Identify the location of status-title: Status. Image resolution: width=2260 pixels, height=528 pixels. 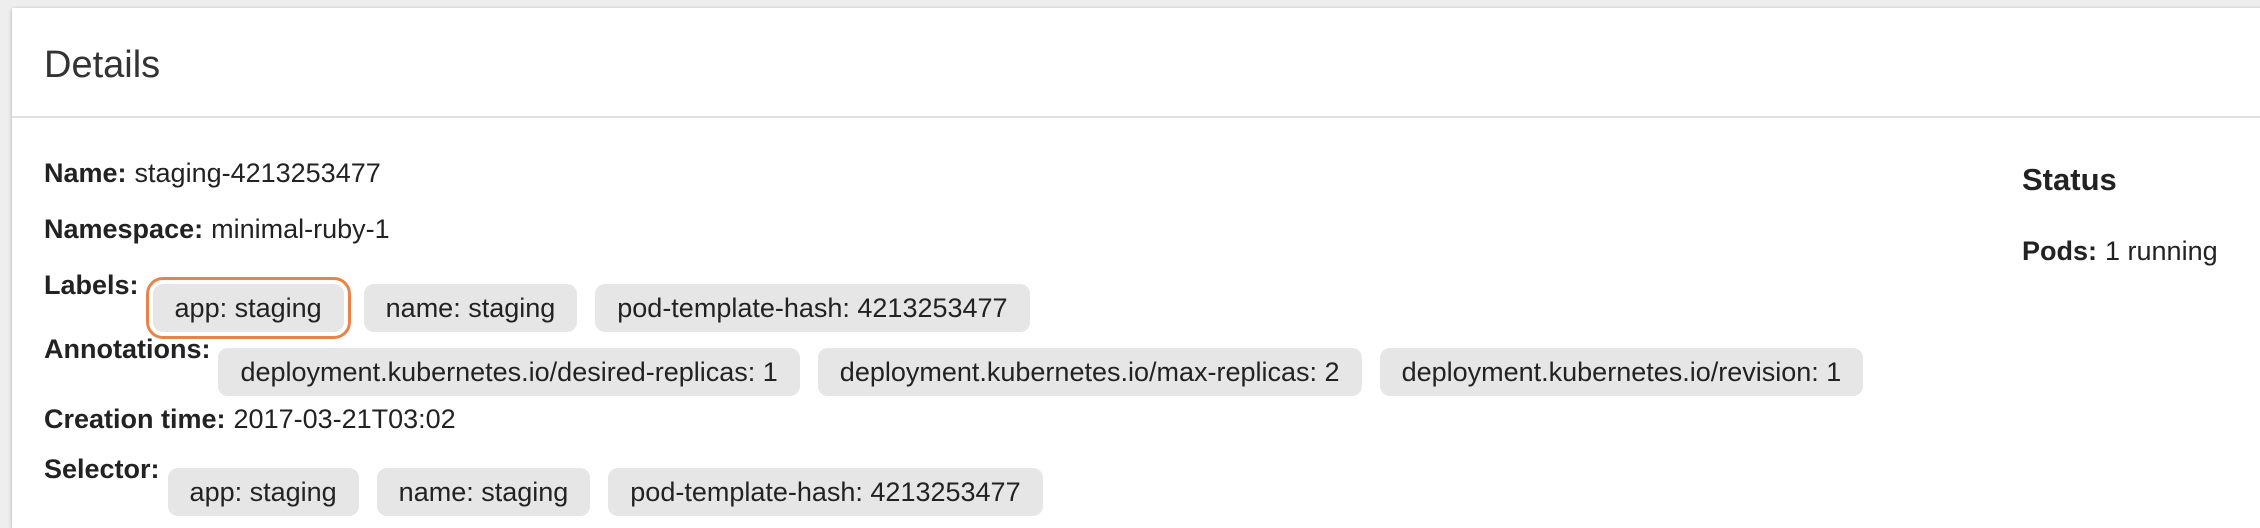
(2069, 179).